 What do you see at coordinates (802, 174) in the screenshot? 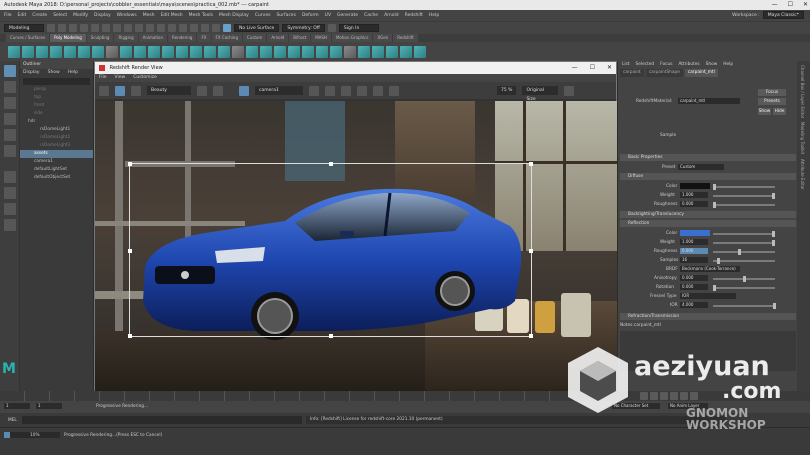
I see `tab-attribute-editor: Attribute Editor` at bounding box center [802, 174].